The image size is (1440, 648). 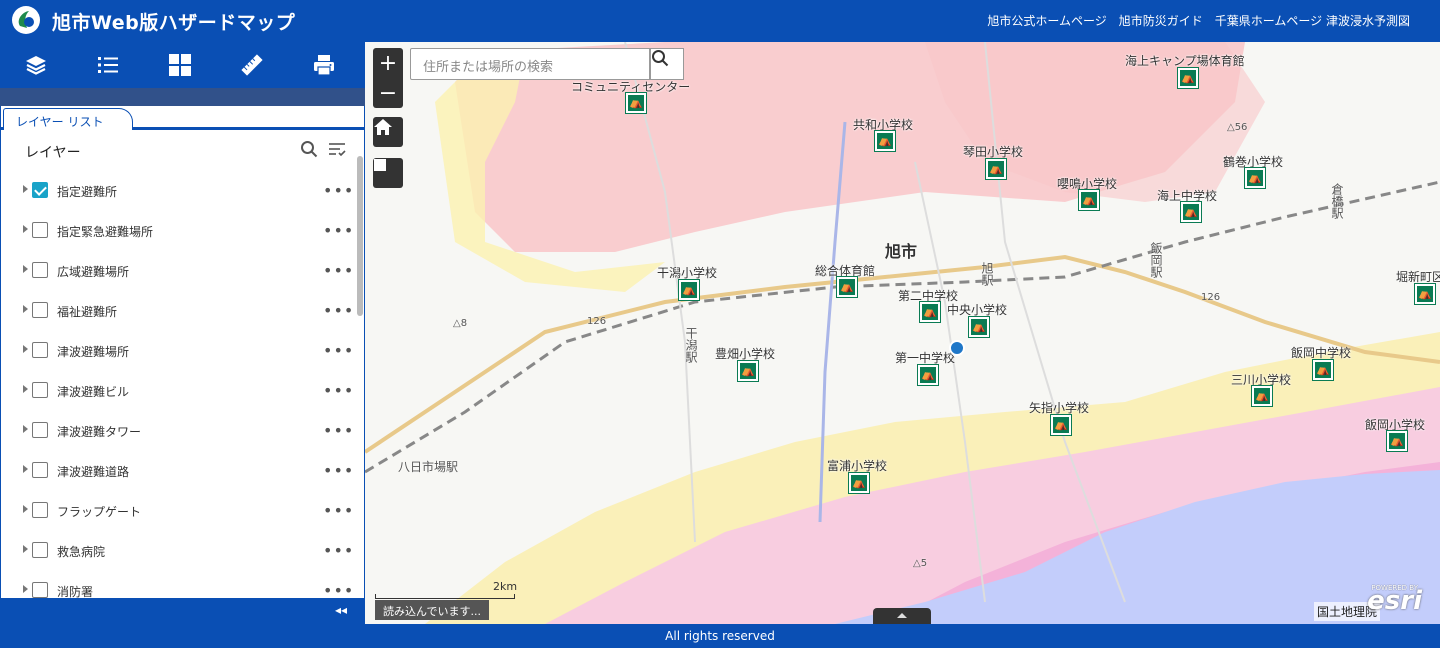 I want to click on esri-logo: esri, so click(x=1394, y=601).